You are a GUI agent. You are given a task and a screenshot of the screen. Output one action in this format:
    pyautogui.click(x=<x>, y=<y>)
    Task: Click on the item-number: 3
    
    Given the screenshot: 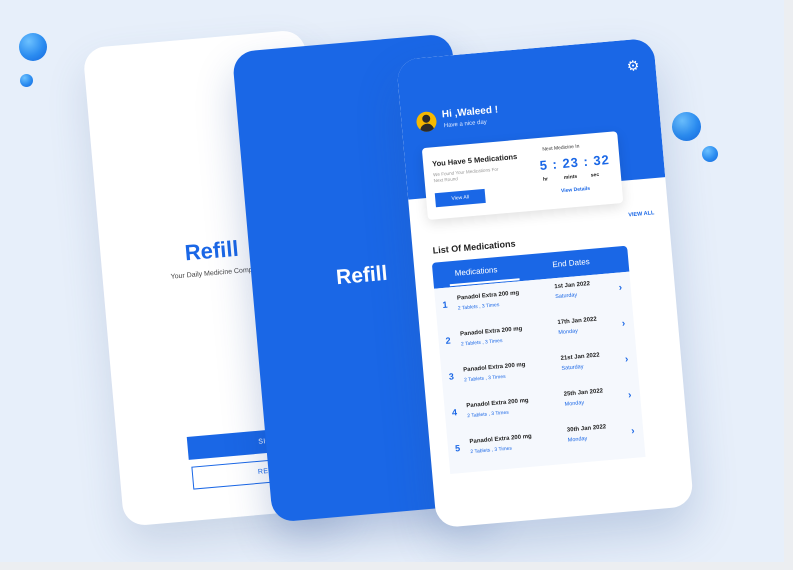 What is the action you would take?
    pyautogui.click(x=451, y=376)
    